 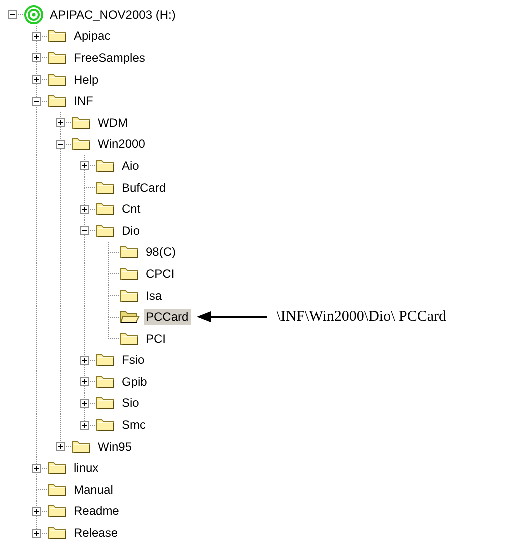 I want to click on tree-item: CPCI, so click(x=160, y=274).